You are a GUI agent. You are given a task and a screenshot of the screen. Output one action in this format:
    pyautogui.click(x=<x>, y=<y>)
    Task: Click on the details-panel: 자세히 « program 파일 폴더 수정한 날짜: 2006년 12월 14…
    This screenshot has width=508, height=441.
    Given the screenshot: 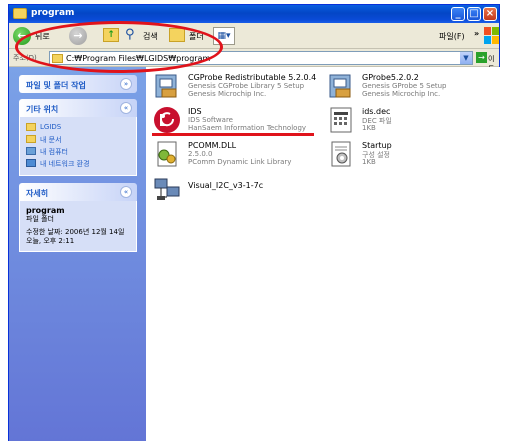 What is the action you would take?
    pyautogui.click(x=78, y=217)
    